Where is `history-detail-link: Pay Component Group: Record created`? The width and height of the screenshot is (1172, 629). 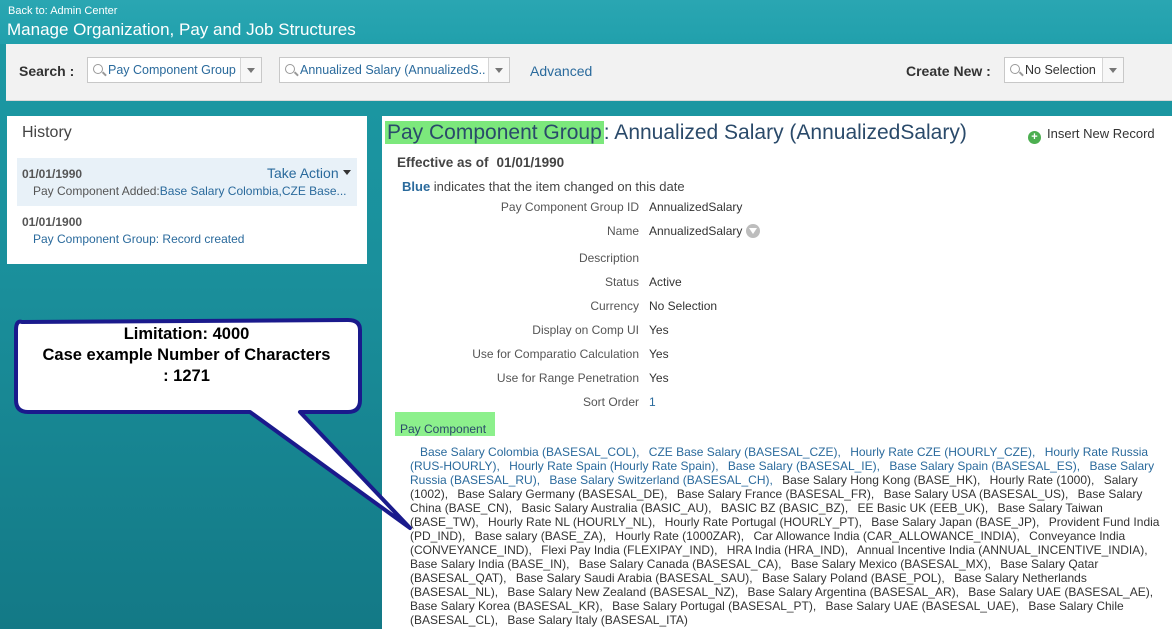
history-detail-link: Pay Component Group: Record created is located at coordinates (138, 239).